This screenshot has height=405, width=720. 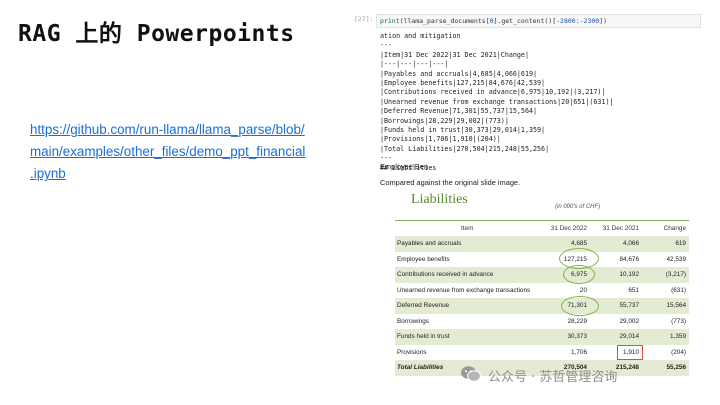 What do you see at coordinates (445, 274) in the screenshot?
I see `row-item: Contributions received in advance` at bounding box center [445, 274].